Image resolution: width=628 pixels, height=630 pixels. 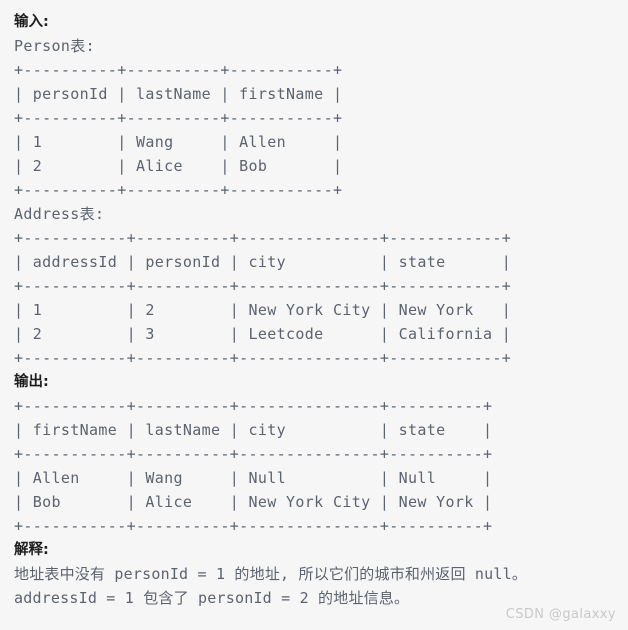 What do you see at coordinates (263, 334) in the screenshot?
I see `table-row: | 2 | 3 | Leetcode | California |` at bounding box center [263, 334].